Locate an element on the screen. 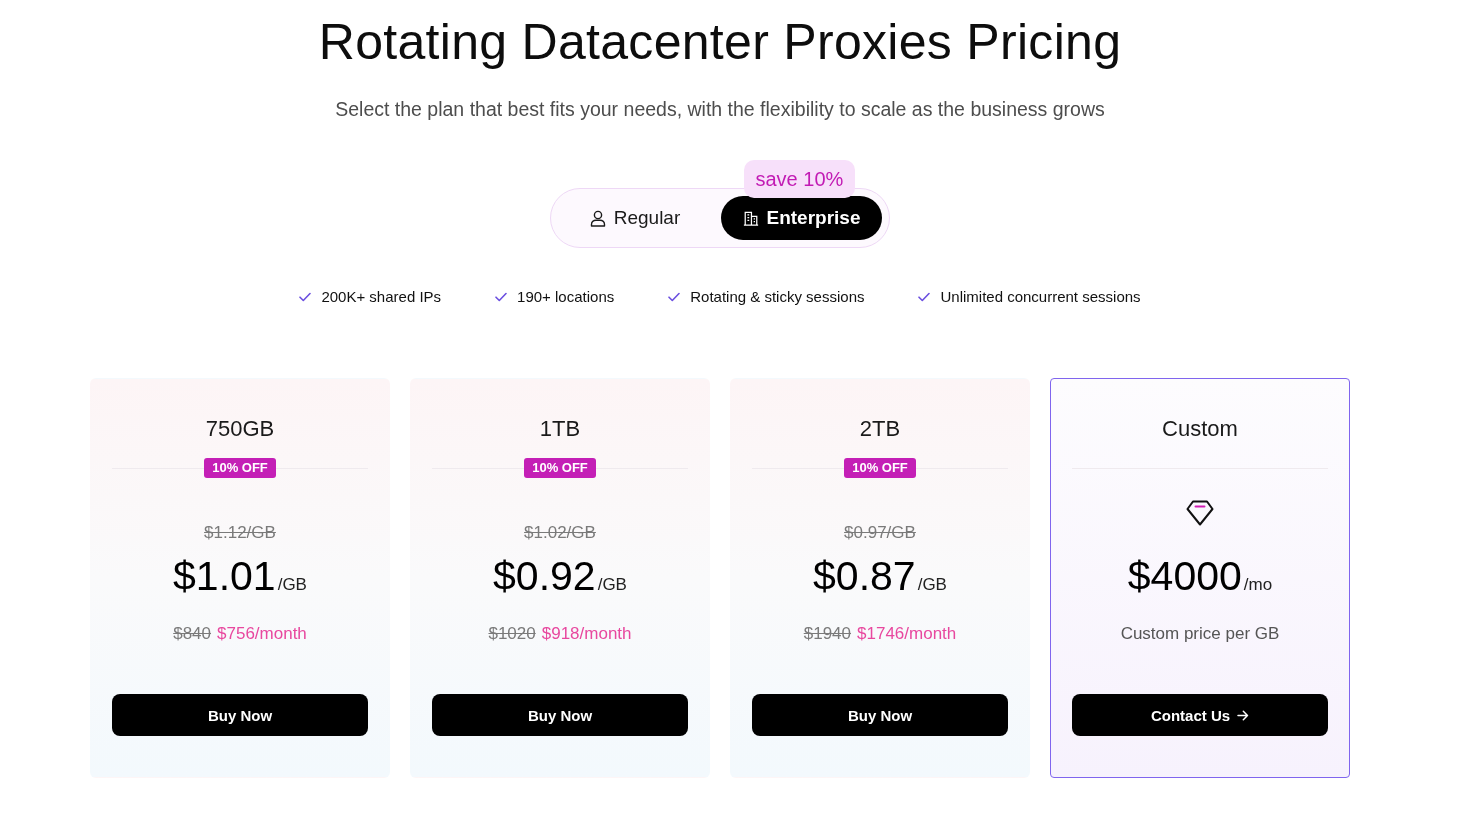 The height and width of the screenshot is (818, 1463). feature-text: 200K+ shared IPs is located at coordinates (381, 297).